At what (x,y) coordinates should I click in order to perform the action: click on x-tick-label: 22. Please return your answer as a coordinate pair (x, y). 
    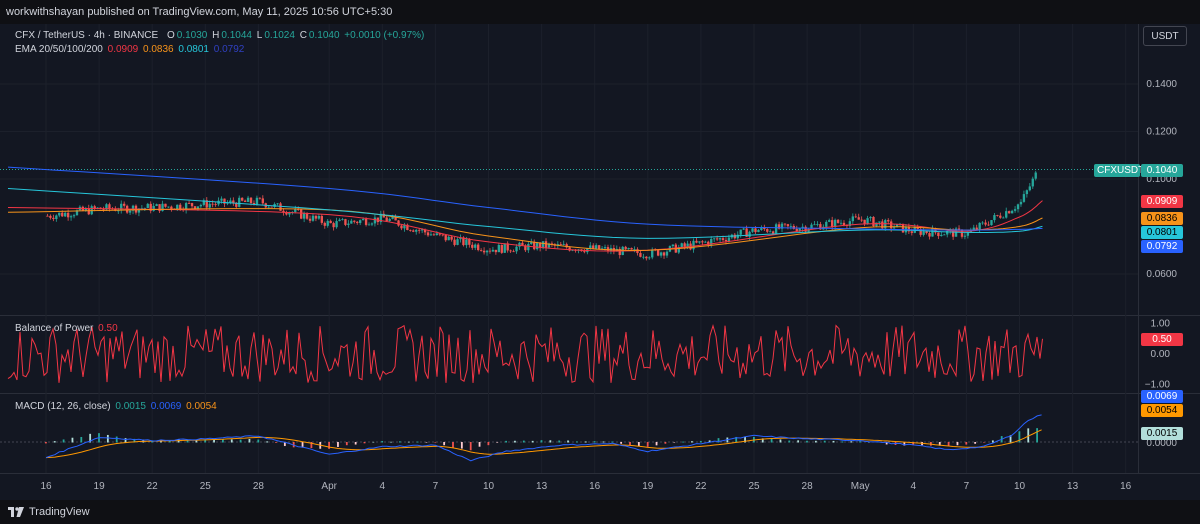
    Looking at the image, I should click on (701, 486).